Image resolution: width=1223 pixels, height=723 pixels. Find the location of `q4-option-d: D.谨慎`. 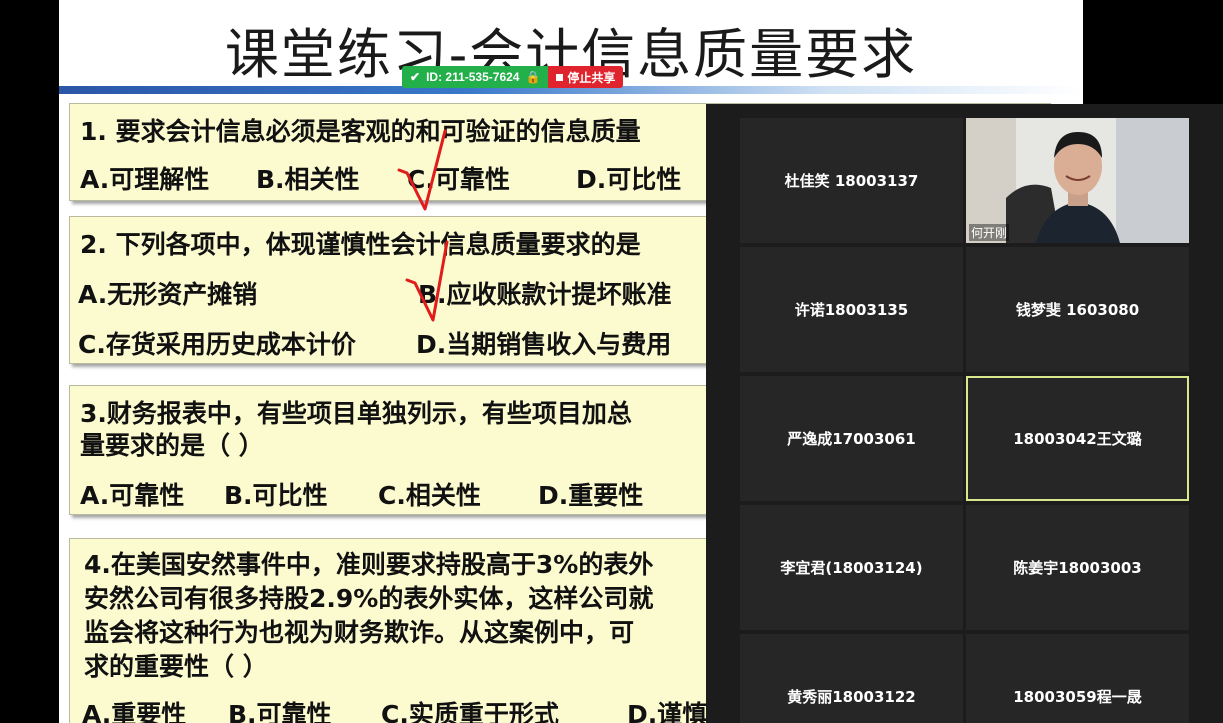

q4-option-d: D.谨慎 is located at coordinates (667, 711).